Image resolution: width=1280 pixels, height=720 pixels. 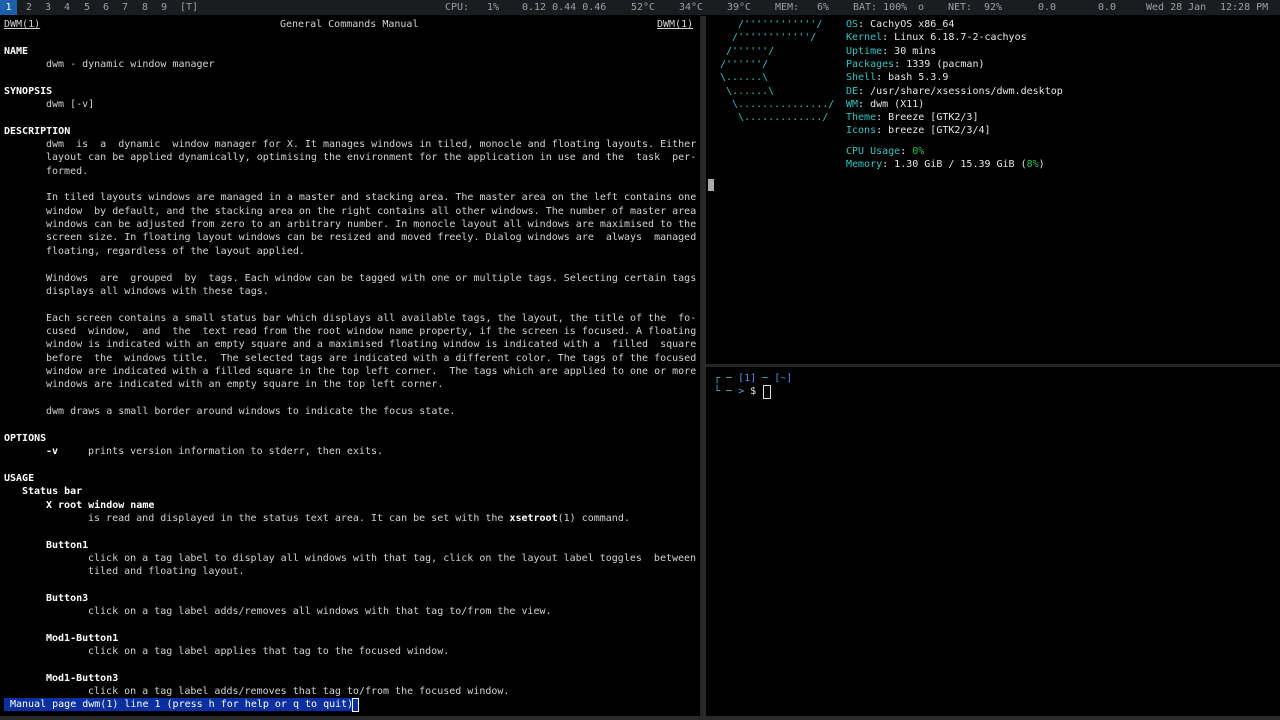 I want to click on mod1-button1-heading: Mod1-Button1, so click(x=82, y=638).